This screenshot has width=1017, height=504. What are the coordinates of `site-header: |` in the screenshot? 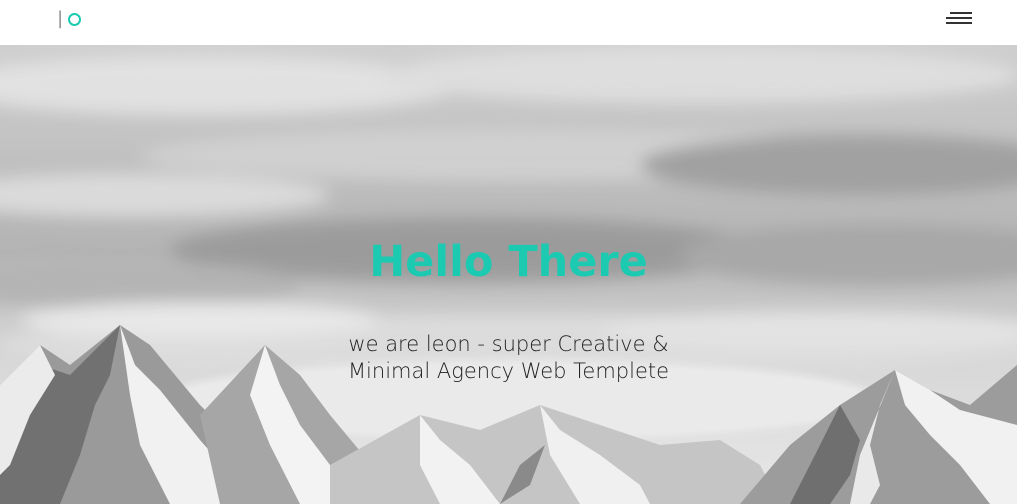 It's located at (508, 22).